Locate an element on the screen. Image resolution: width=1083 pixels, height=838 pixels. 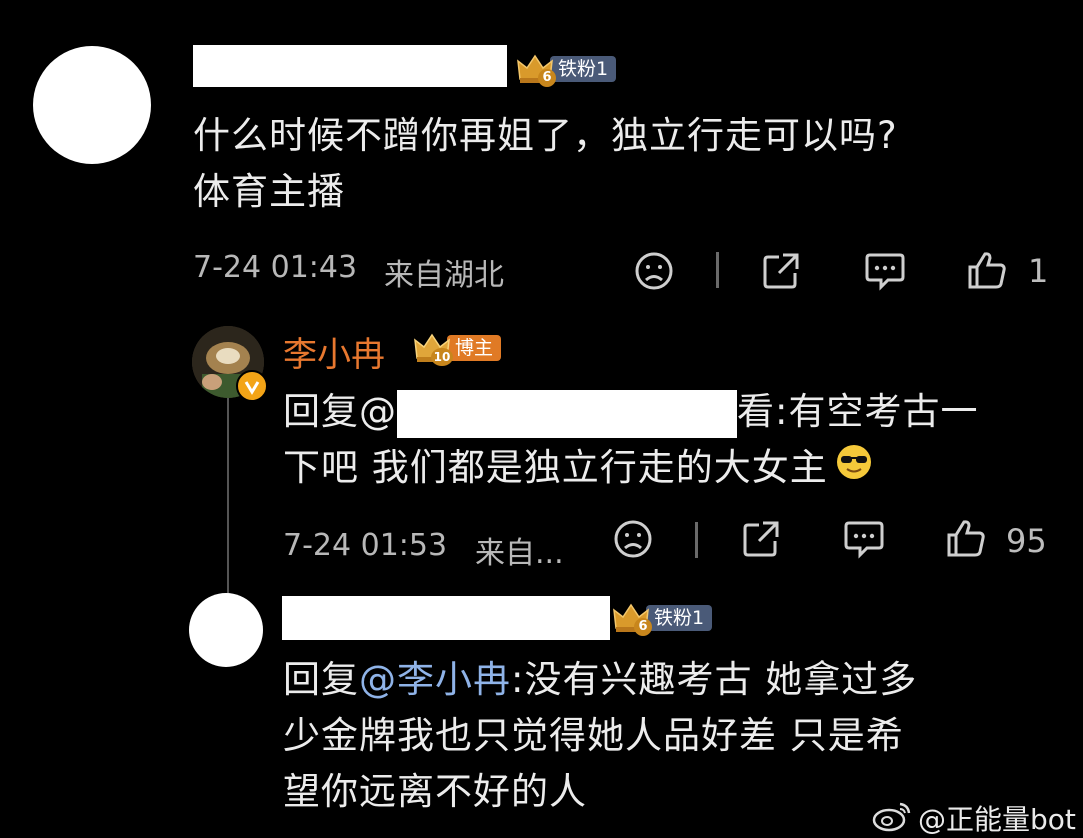
badge-label: 博主 is located at coordinates (474, 348).